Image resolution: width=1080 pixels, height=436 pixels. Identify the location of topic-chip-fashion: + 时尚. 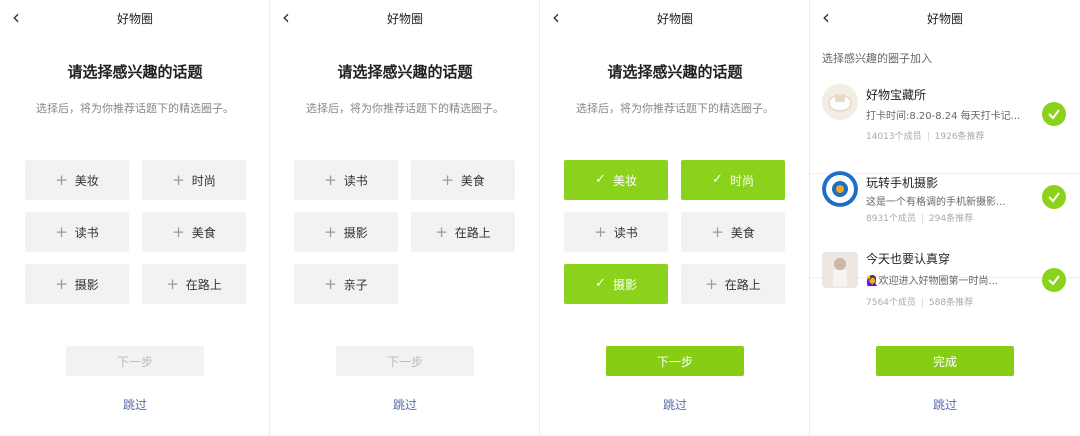
(194, 180).